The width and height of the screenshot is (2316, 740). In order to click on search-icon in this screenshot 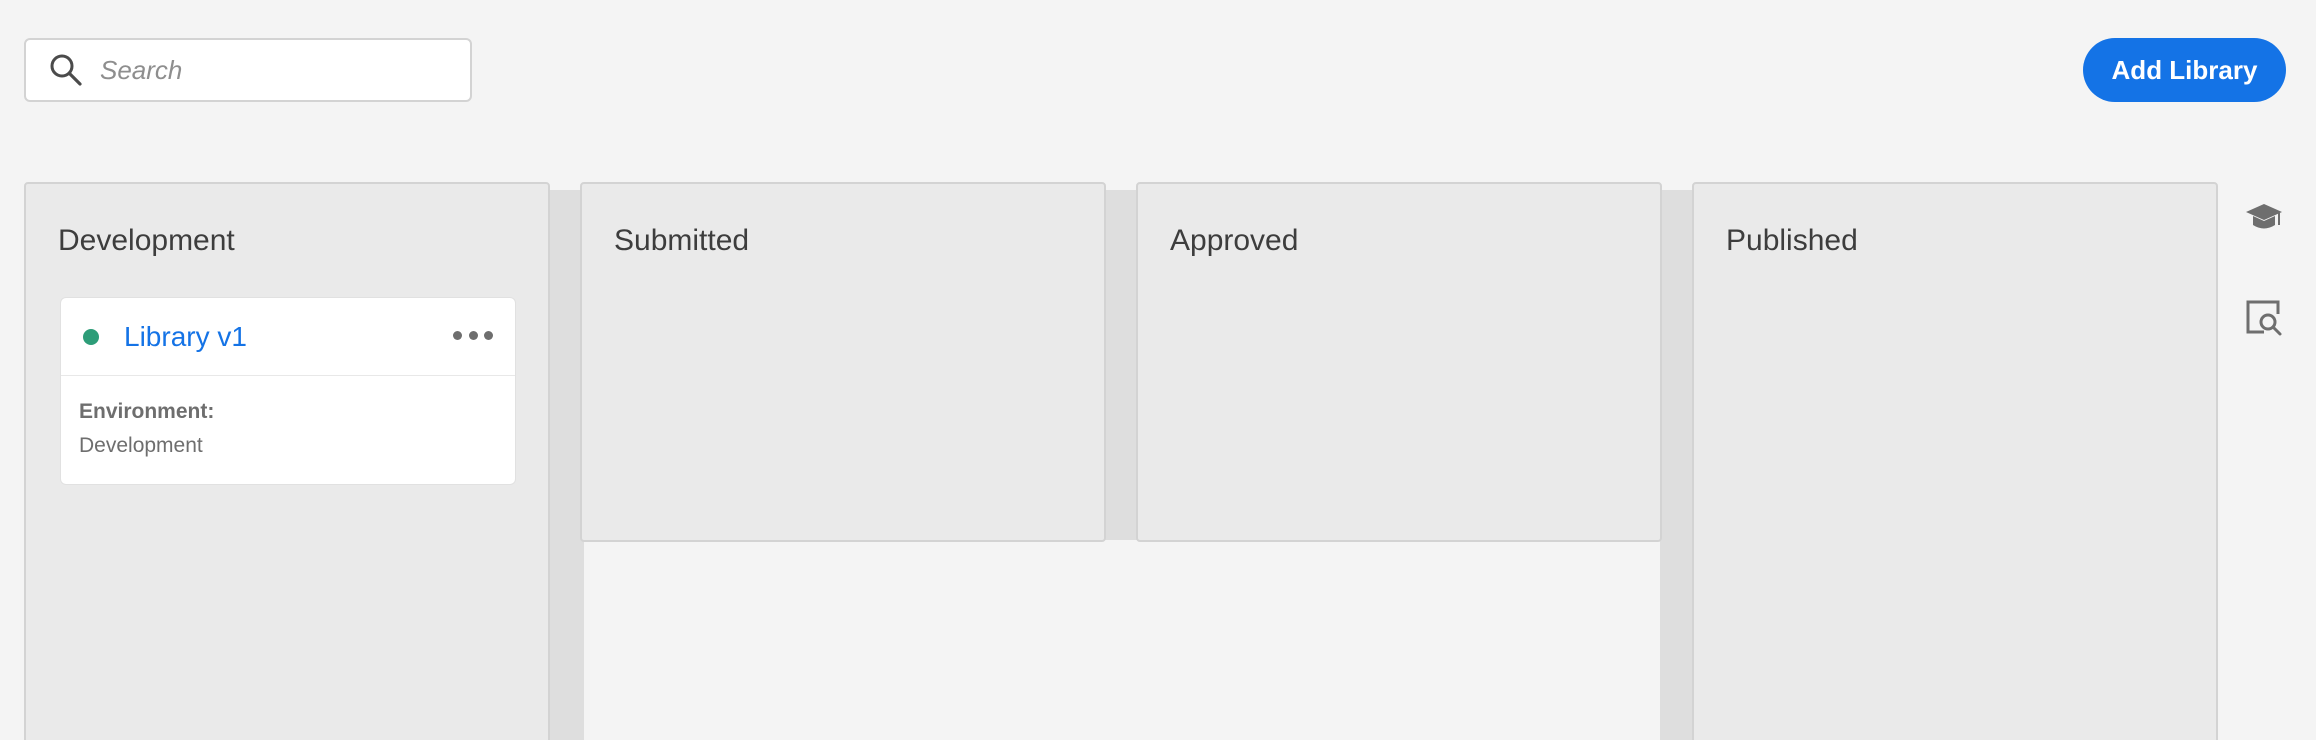, I will do `click(66, 70)`.